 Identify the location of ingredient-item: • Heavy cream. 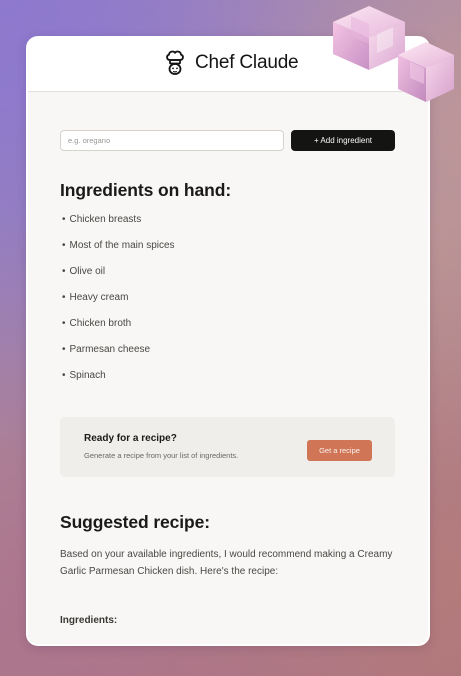
(118, 304).